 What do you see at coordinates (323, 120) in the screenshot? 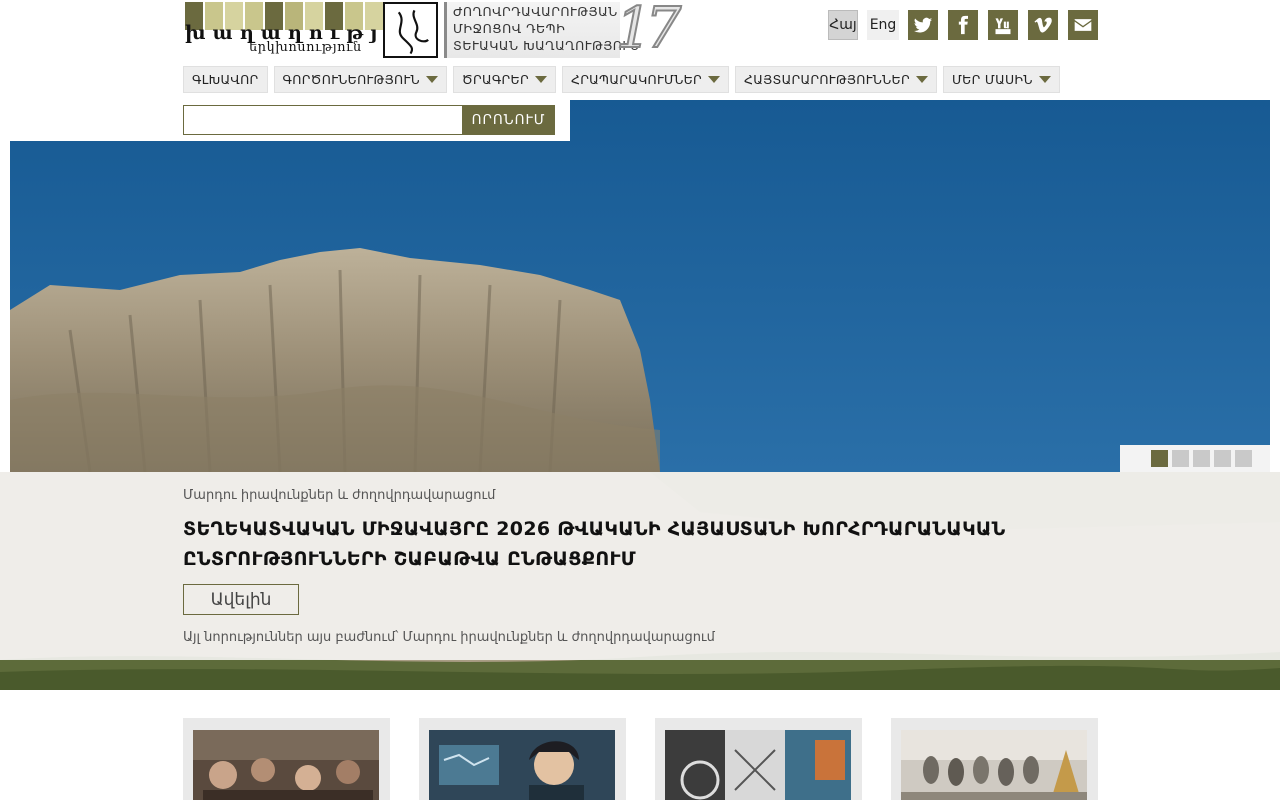
I see `search-input` at bounding box center [323, 120].